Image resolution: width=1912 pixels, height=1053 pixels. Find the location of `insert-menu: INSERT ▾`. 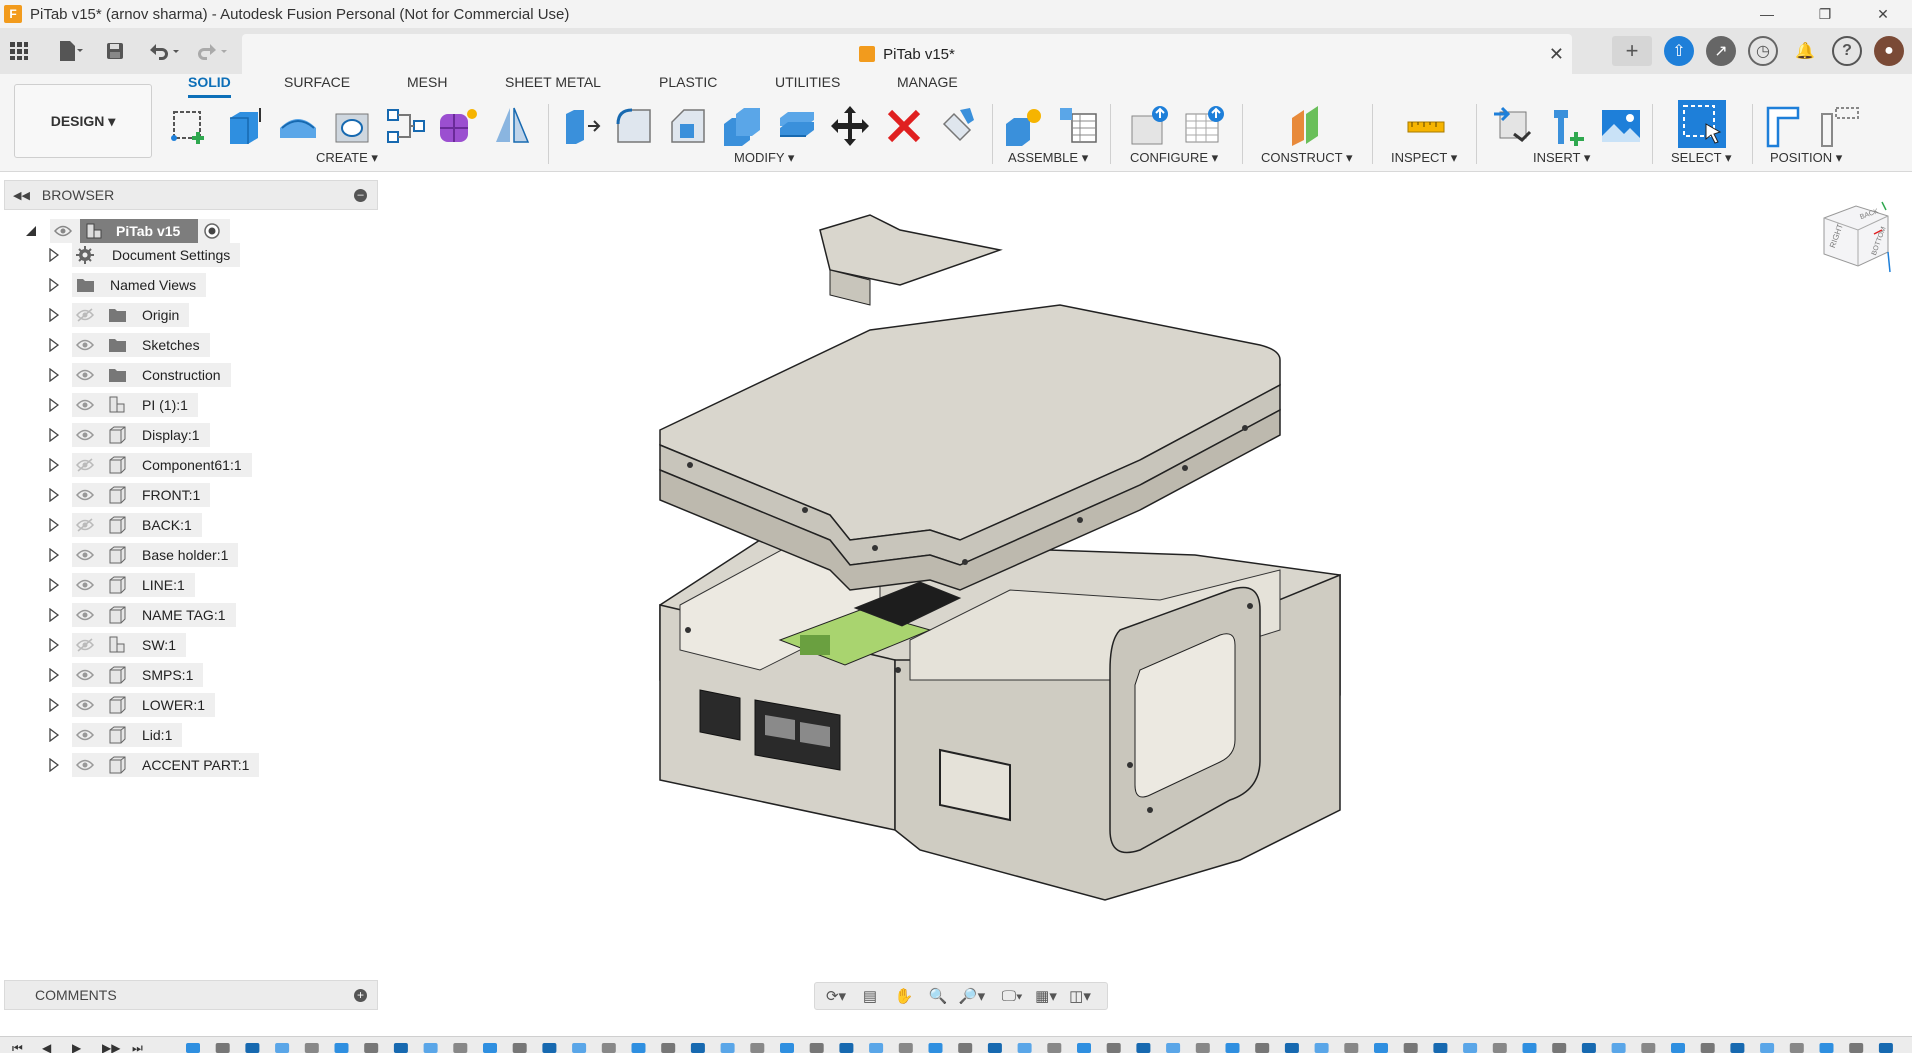

insert-menu: INSERT ▾ is located at coordinates (1561, 158).